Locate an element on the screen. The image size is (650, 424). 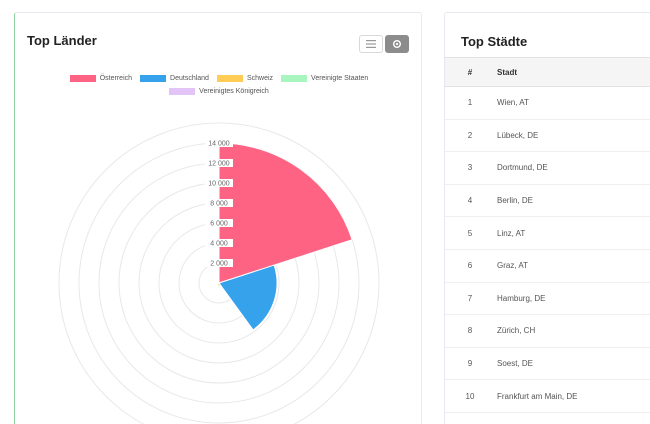
table-row: 5 Linz, AT is located at coordinates (547, 233).